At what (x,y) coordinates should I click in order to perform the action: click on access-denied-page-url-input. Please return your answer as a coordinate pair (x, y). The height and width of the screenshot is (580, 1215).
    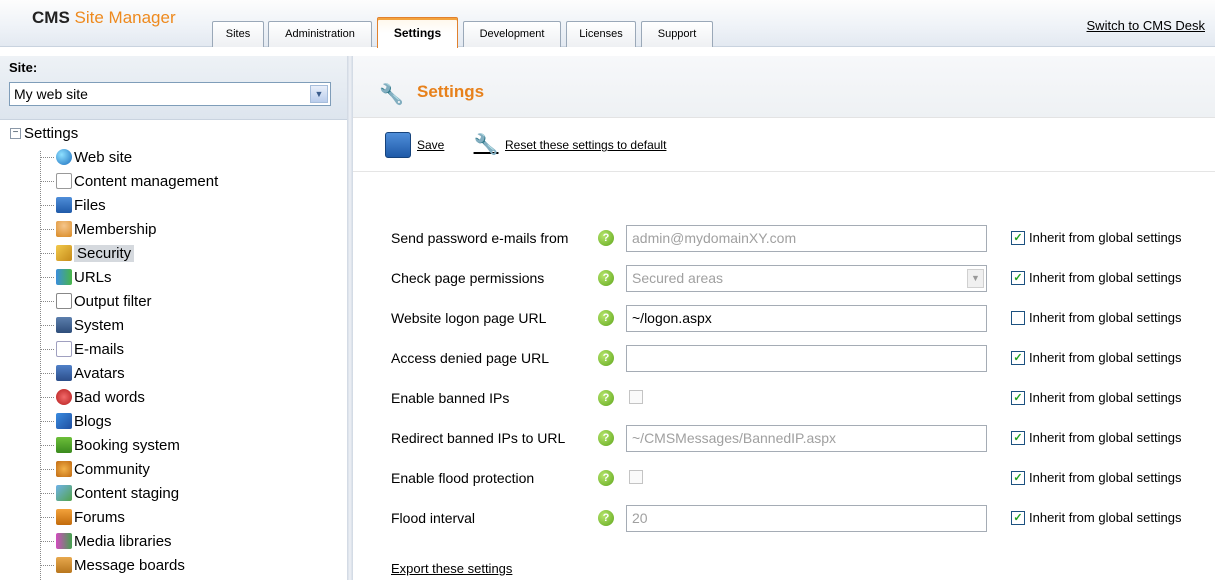
    Looking at the image, I should click on (806, 358).